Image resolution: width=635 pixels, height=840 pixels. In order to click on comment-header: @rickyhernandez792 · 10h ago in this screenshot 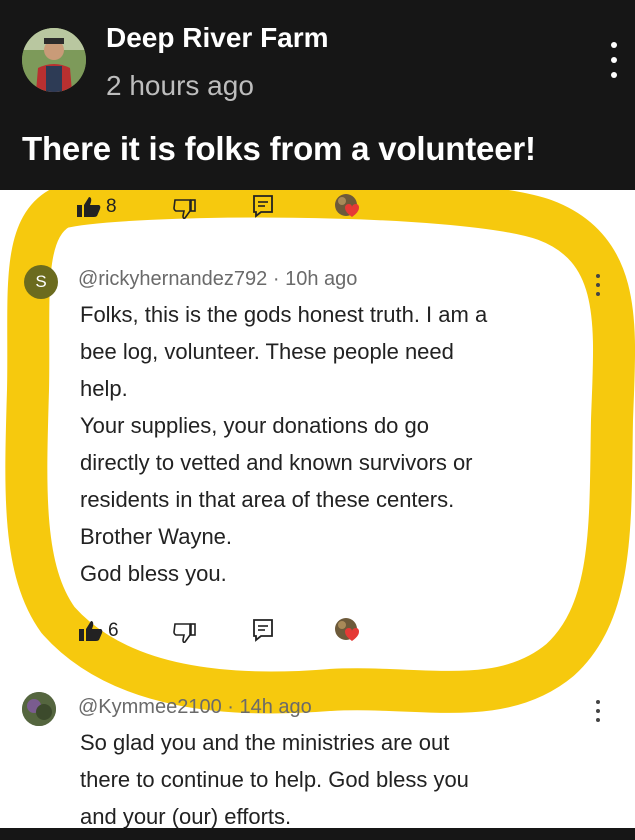, I will do `click(217, 279)`.